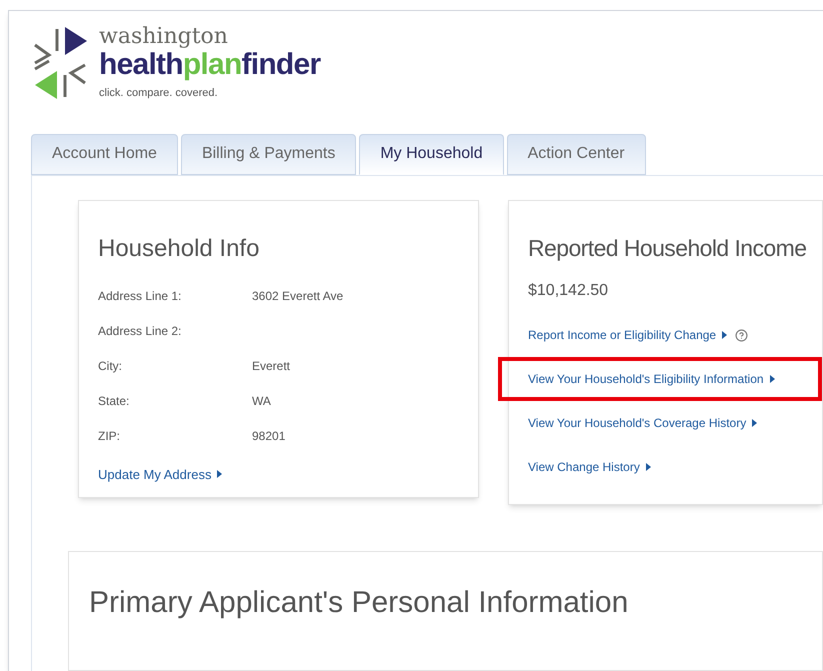 This screenshot has height=671, width=823. What do you see at coordinates (140, 331) in the screenshot?
I see `field-label: Address Line 2:` at bounding box center [140, 331].